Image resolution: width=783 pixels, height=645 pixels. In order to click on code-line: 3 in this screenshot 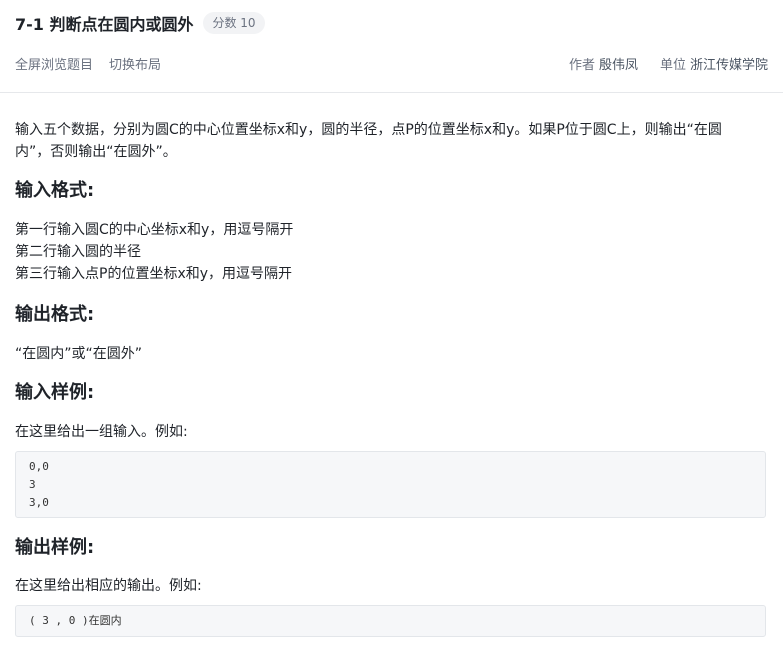, I will do `click(390, 485)`.